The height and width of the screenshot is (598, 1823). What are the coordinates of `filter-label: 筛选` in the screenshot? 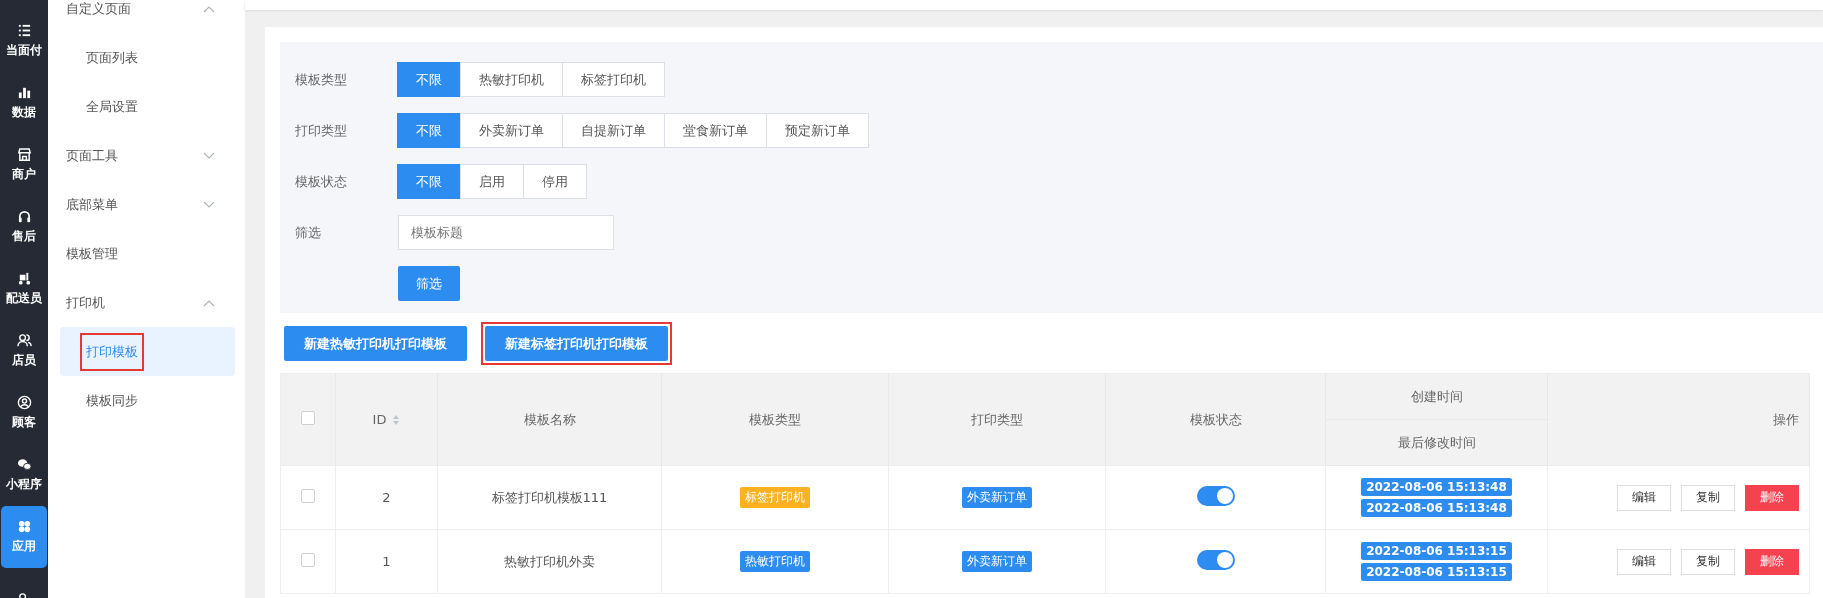 It's located at (308, 232).